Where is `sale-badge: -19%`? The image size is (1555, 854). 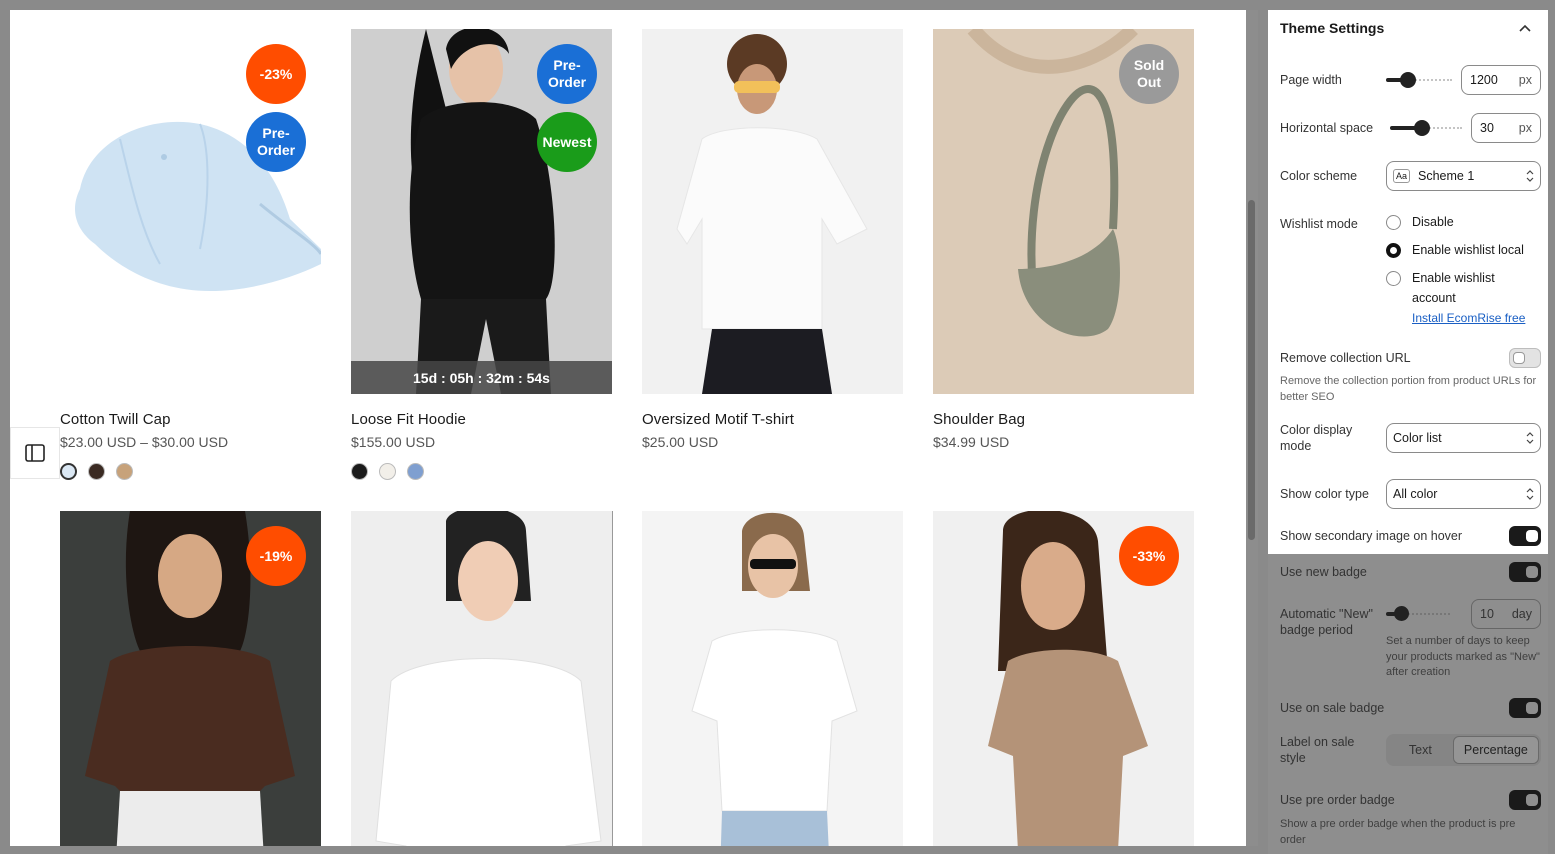
sale-badge: -19% is located at coordinates (276, 556).